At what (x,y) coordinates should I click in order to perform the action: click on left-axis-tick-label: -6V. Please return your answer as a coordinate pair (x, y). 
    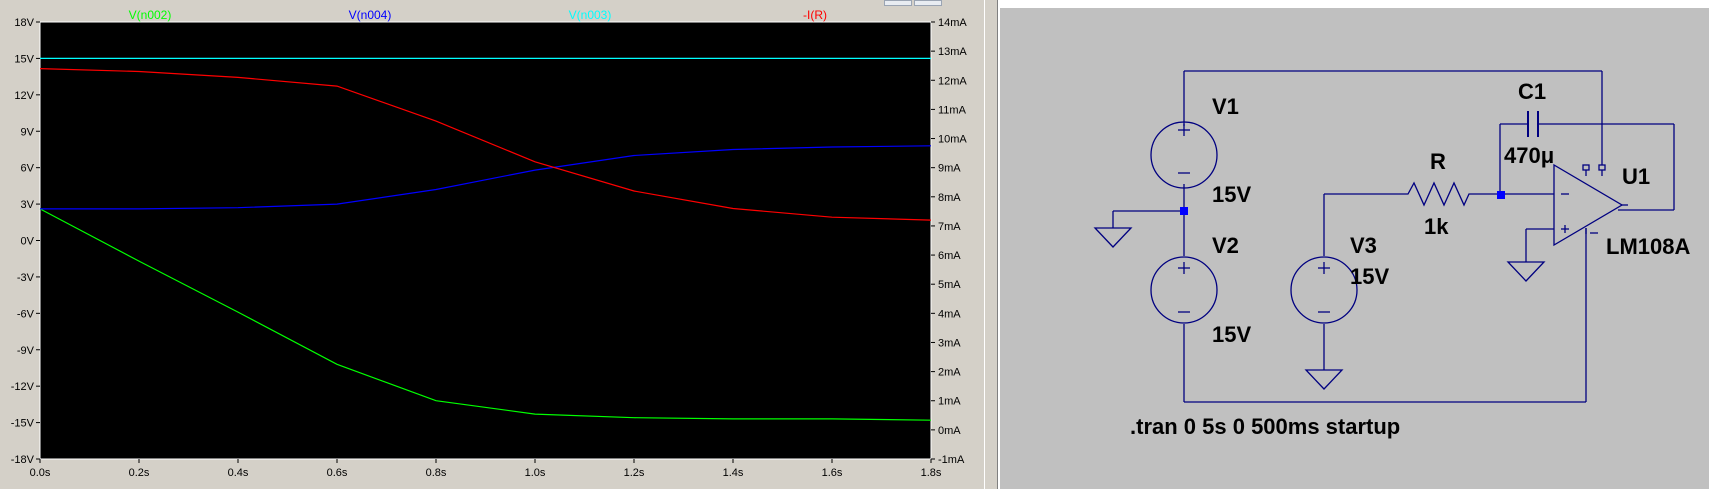
    Looking at the image, I should click on (26, 314).